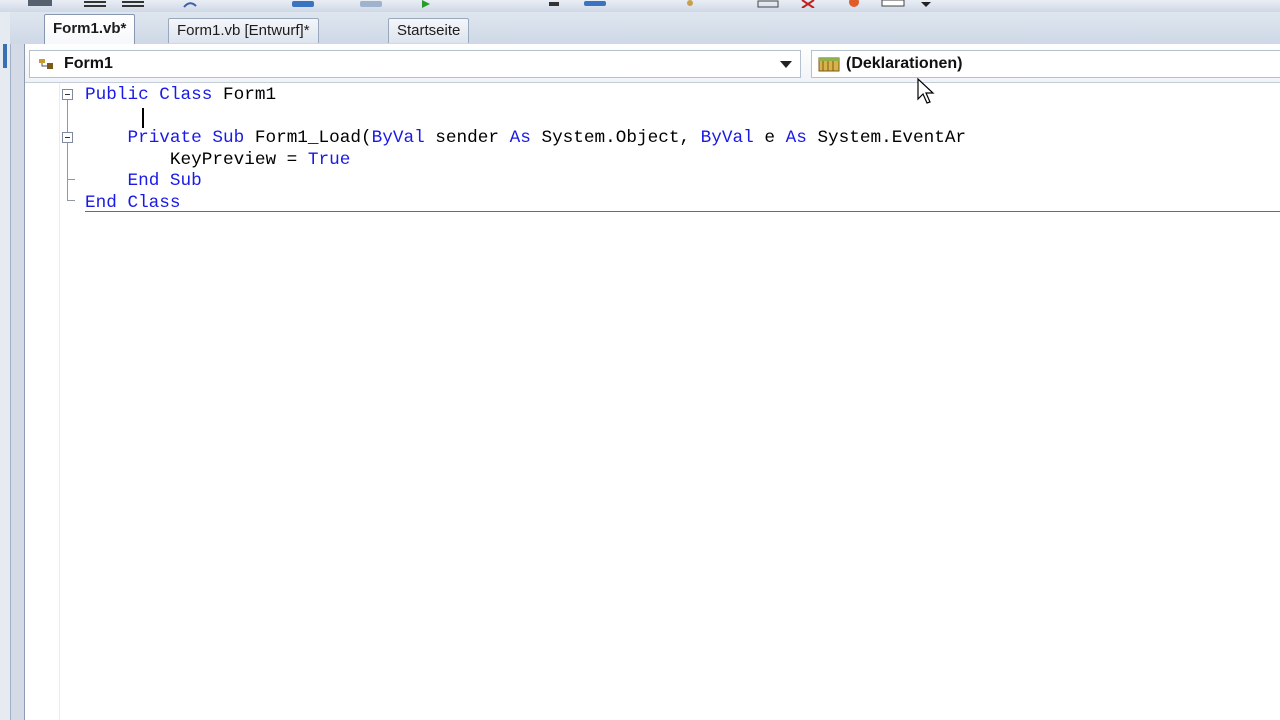 This screenshot has width=1280, height=720. Describe the element at coordinates (786, 64) in the screenshot. I see `chevron-down-icon` at that location.